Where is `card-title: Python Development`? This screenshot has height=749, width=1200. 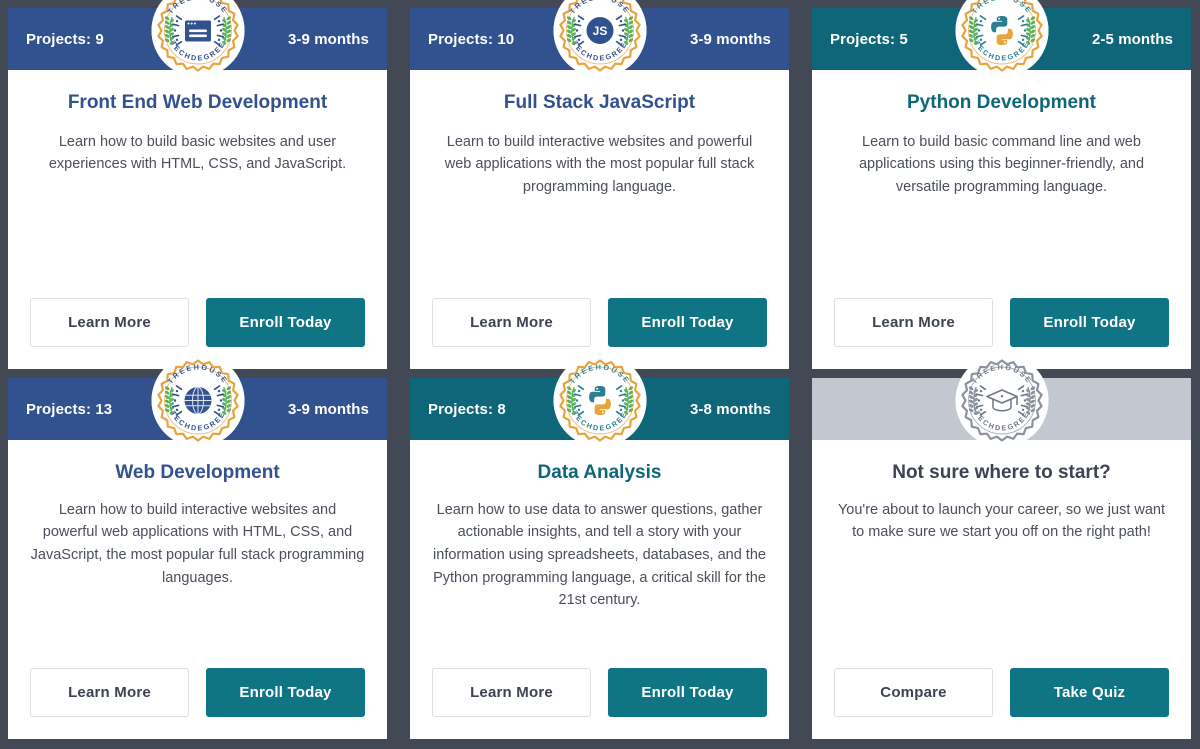 card-title: Python Development is located at coordinates (1001, 102).